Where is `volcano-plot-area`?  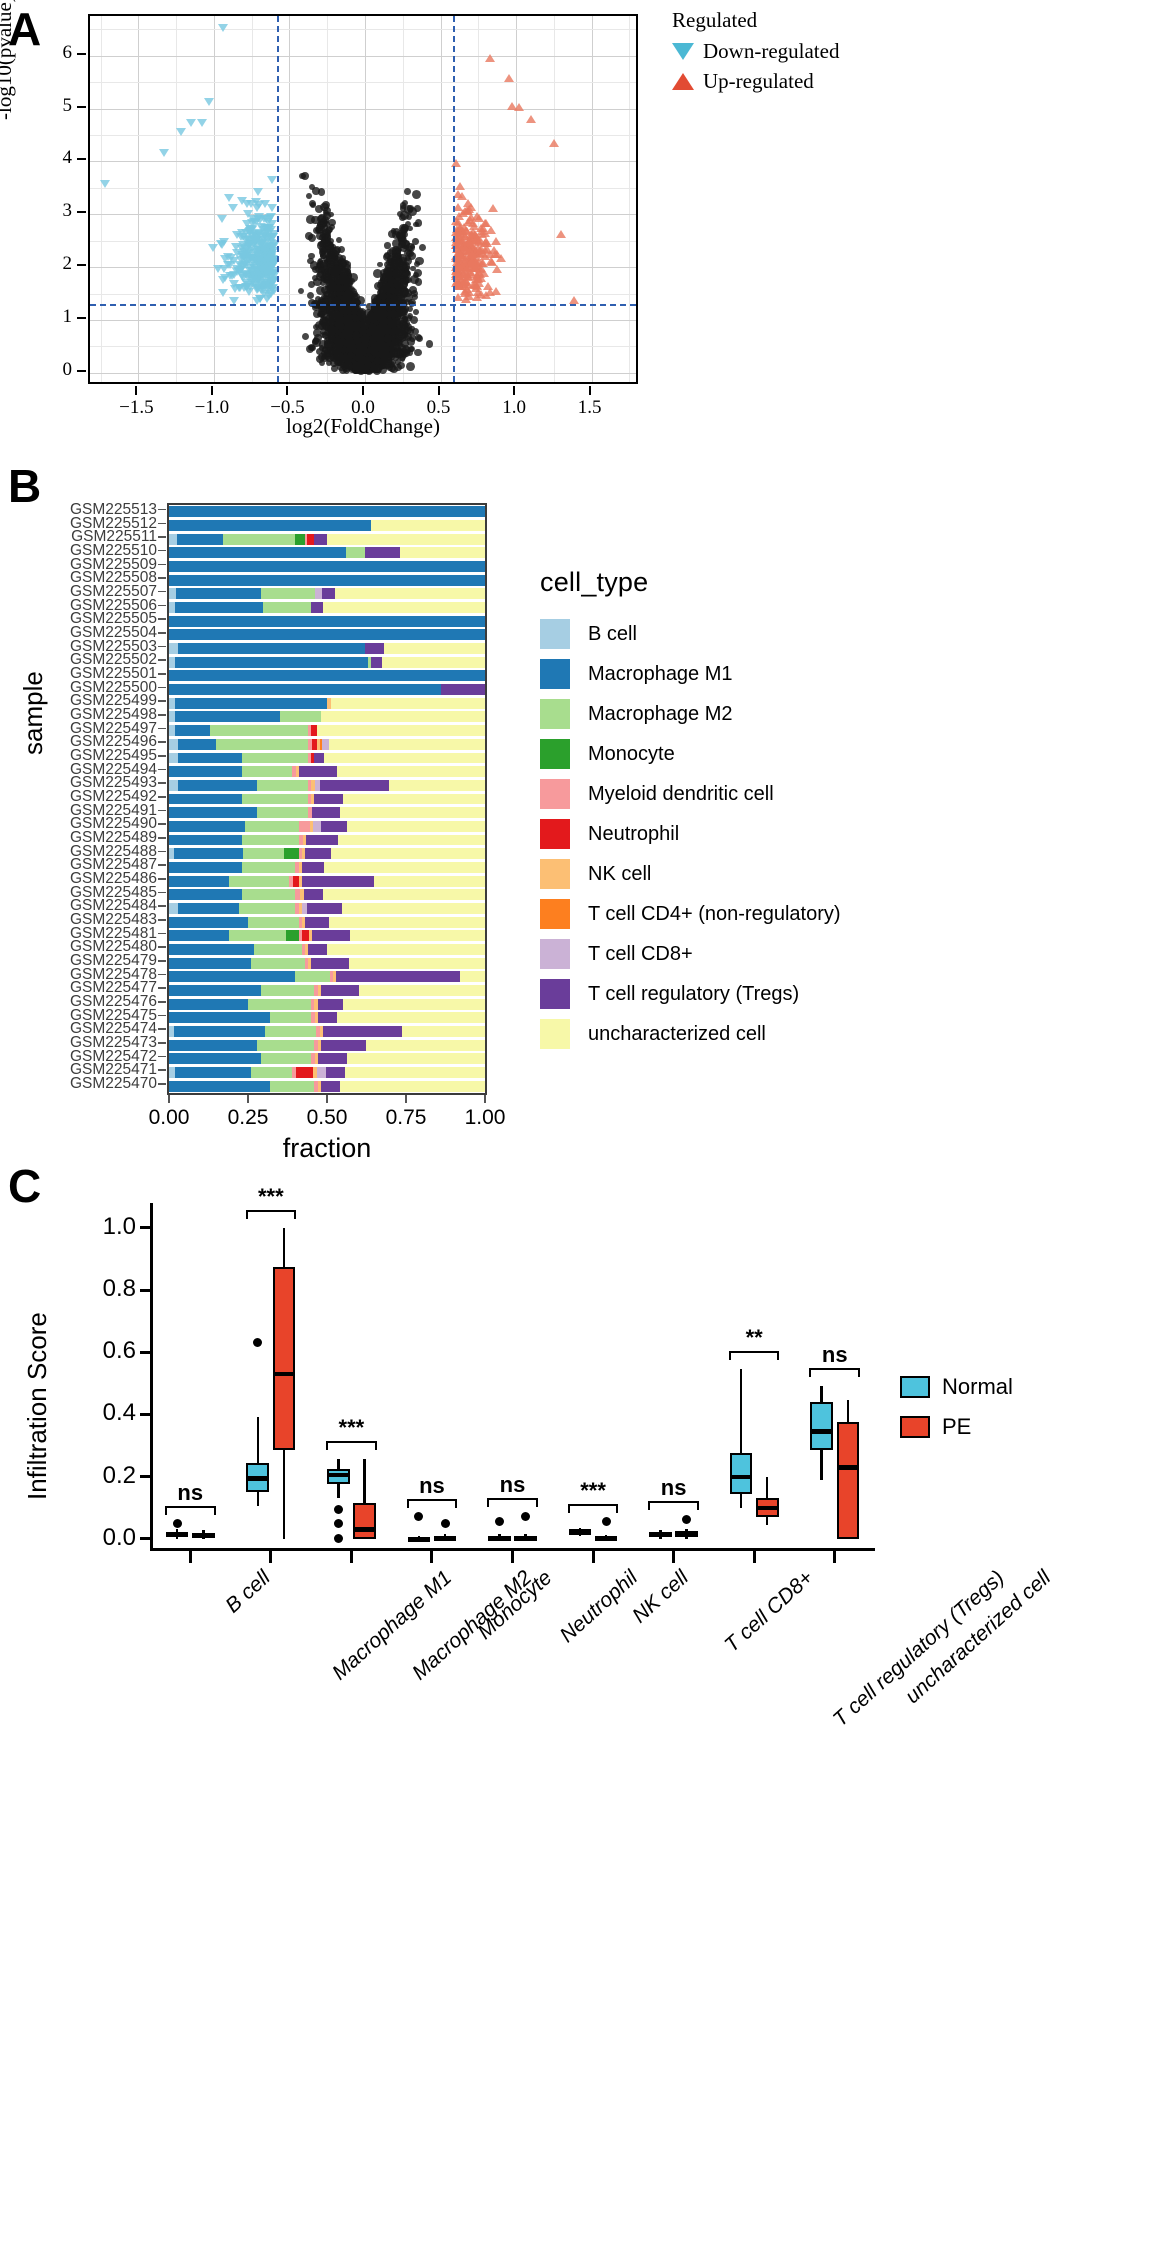
volcano-plot-area is located at coordinates (363, 199).